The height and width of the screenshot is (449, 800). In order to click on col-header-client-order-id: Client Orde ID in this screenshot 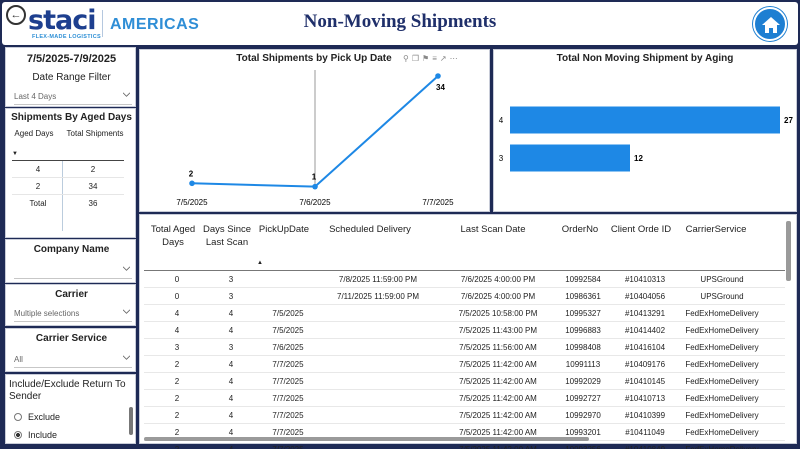, I will do `click(641, 229)`.